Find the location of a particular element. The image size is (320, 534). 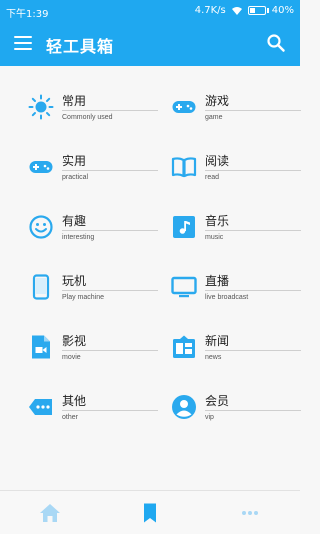

category-label: 其他 is located at coordinates (74, 401).